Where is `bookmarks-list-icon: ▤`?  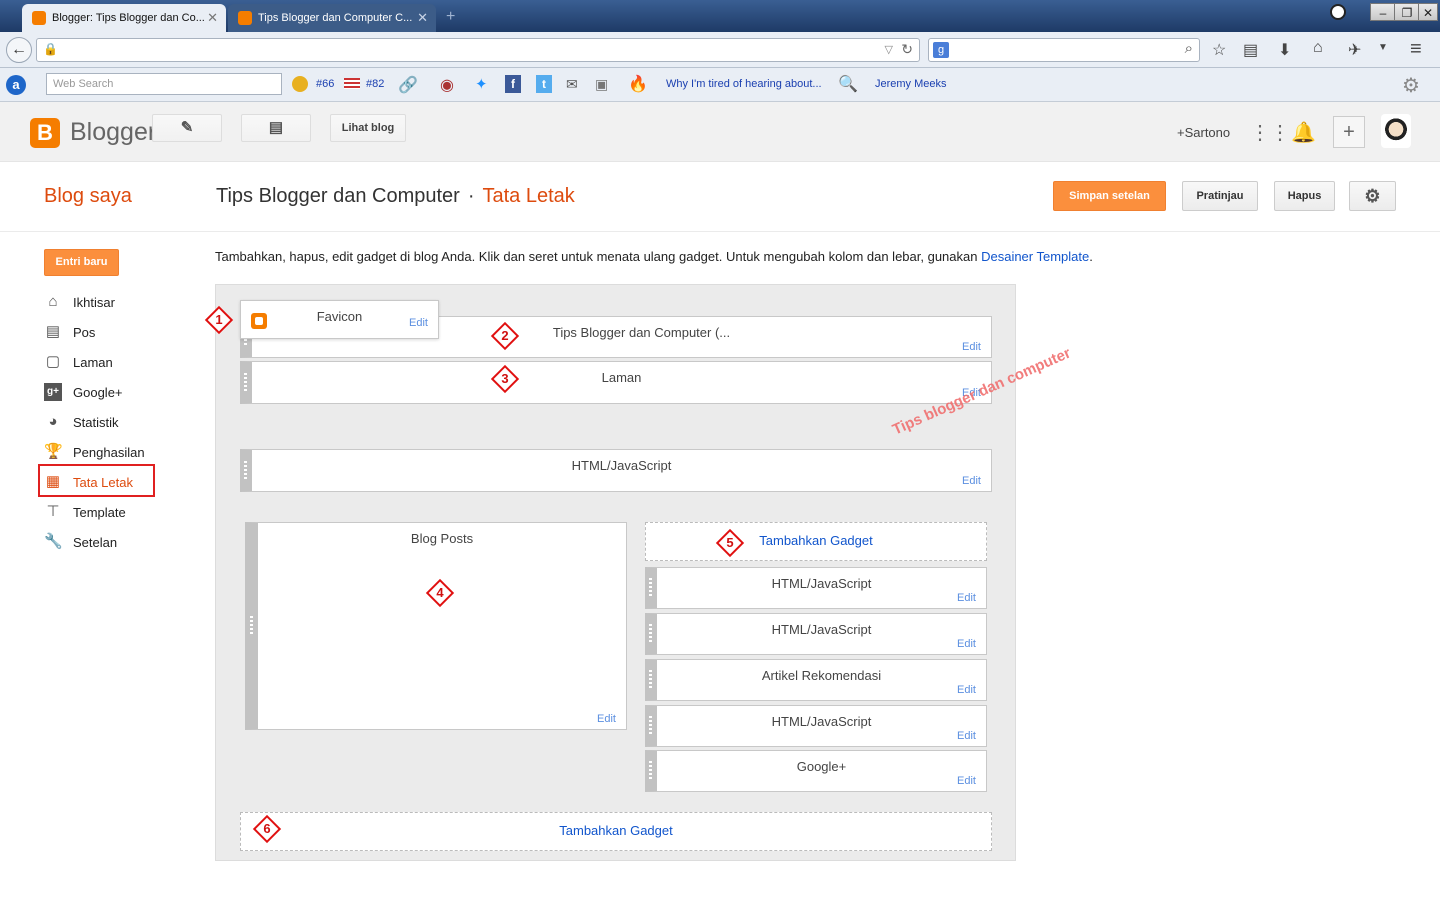
bookmarks-list-icon: ▤ is located at coordinates (1250, 50).